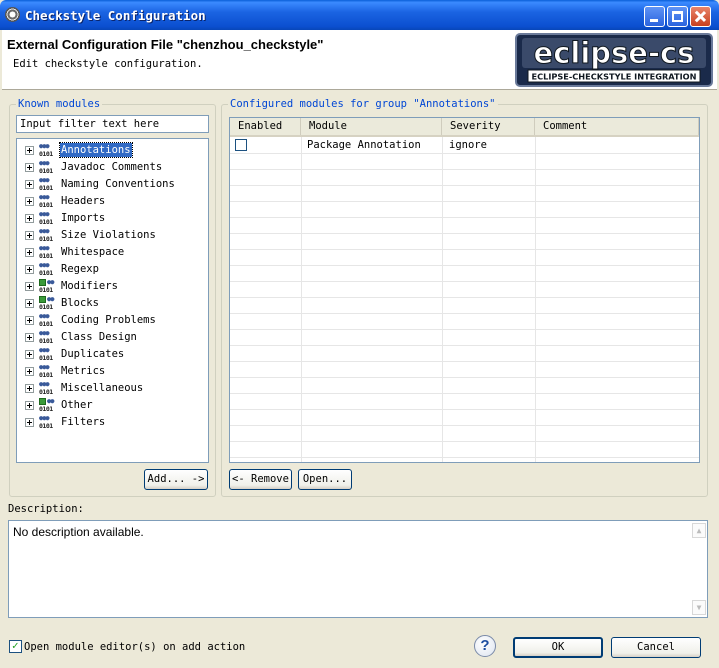 This screenshot has height=668, width=719. Describe the element at coordinates (485, 646) in the screenshot. I see `help-icon: ?` at that location.